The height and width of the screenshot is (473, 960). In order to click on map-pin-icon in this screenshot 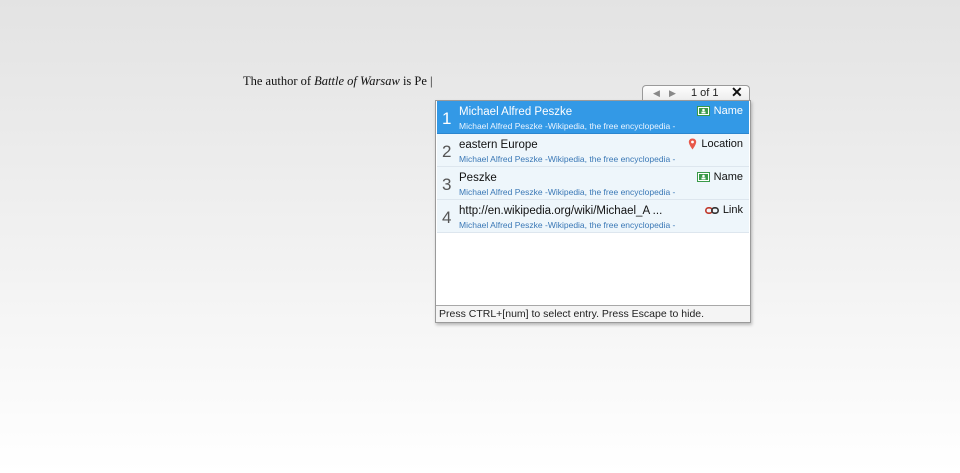, I will do `click(693, 144)`.